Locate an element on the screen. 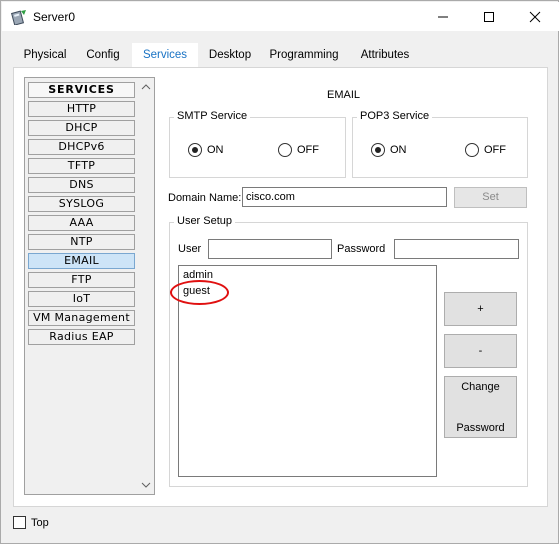 The height and width of the screenshot is (544, 559). tab-services-label: Services is located at coordinates (165, 55).